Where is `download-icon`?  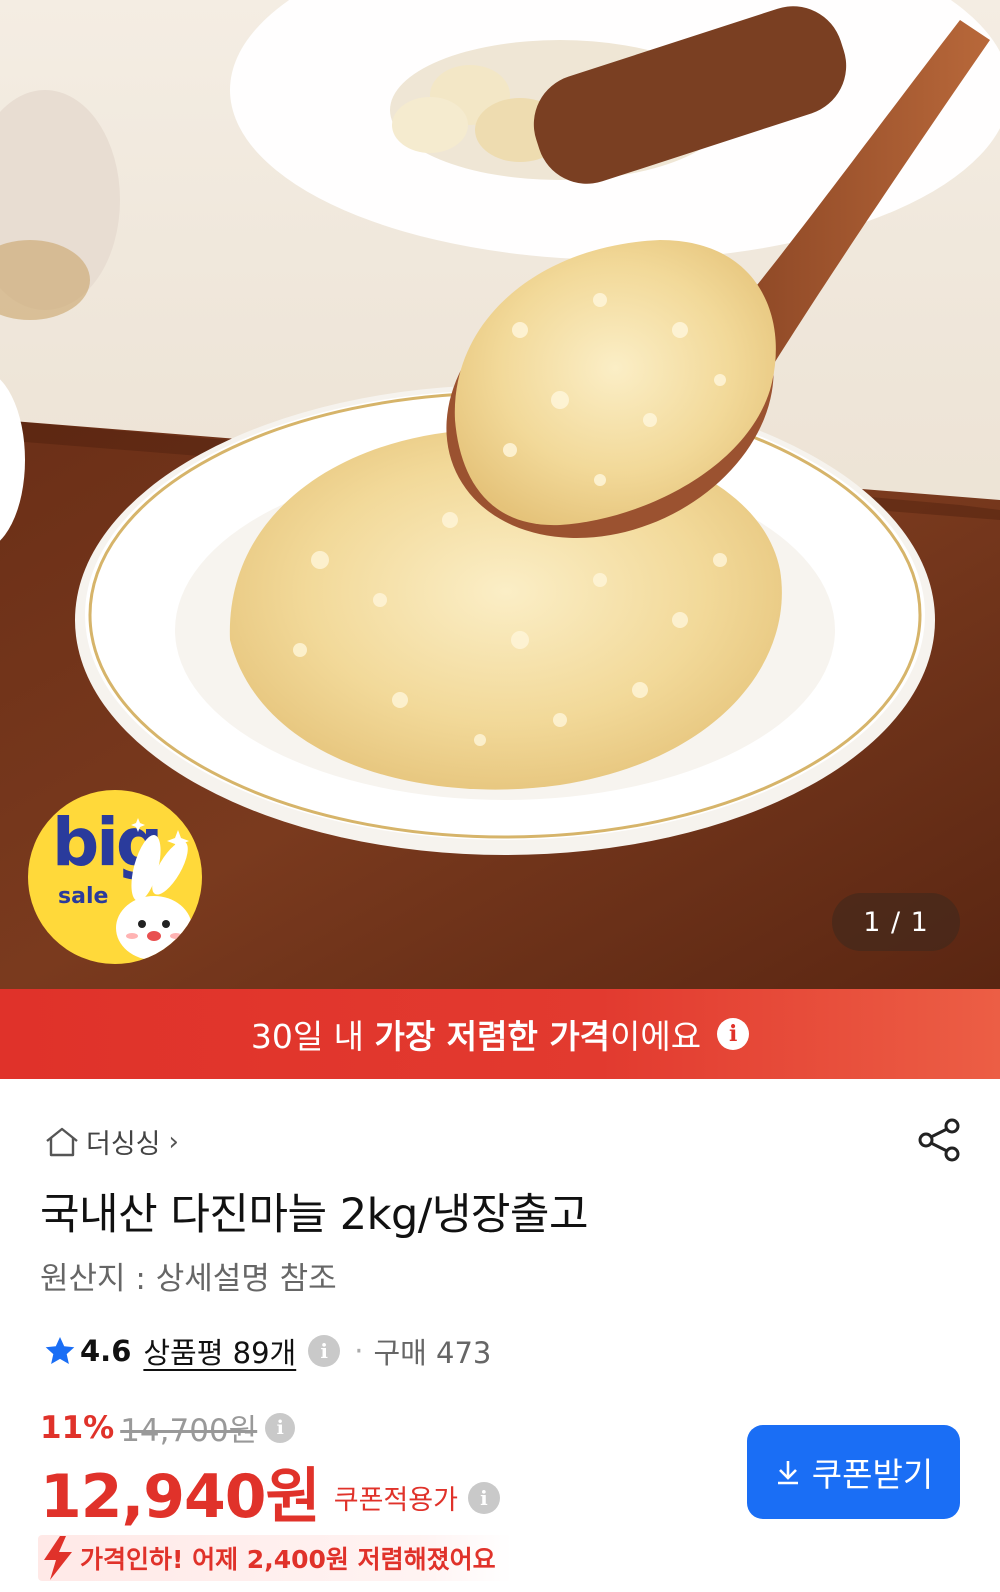 download-icon is located at coordinates (787, 1473).